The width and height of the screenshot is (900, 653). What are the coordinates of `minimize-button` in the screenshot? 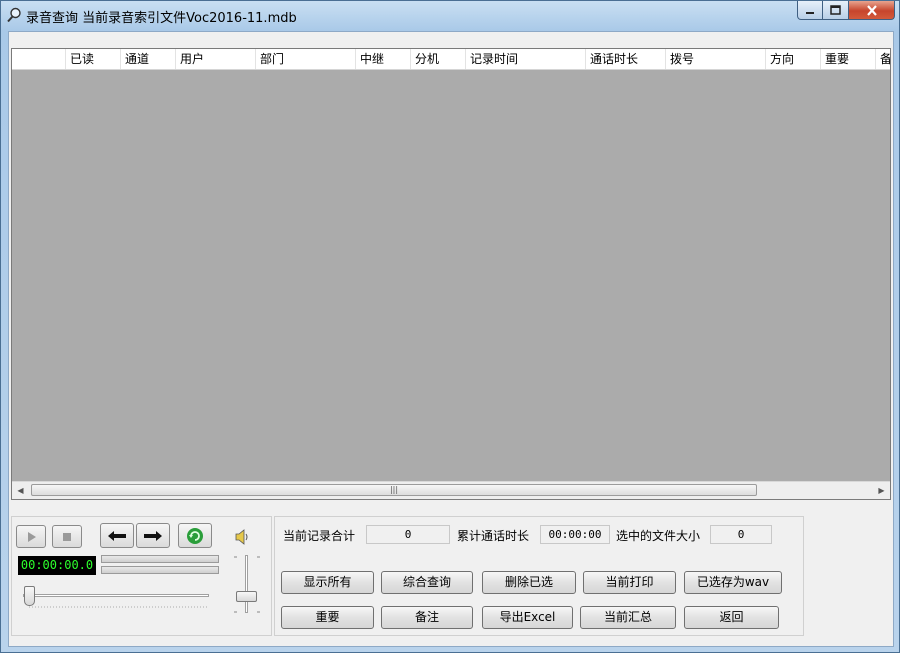 It's located at (810, 10).